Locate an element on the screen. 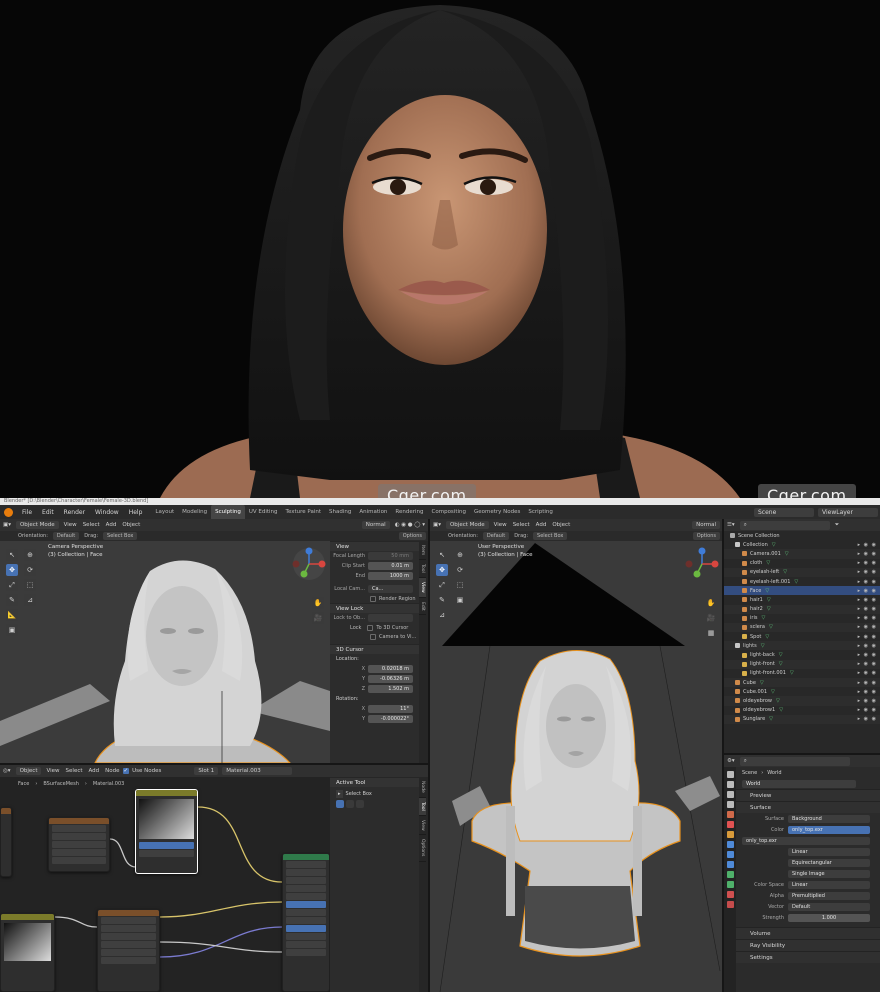  modifier-tab-icon is located at coordinates (730, 844).